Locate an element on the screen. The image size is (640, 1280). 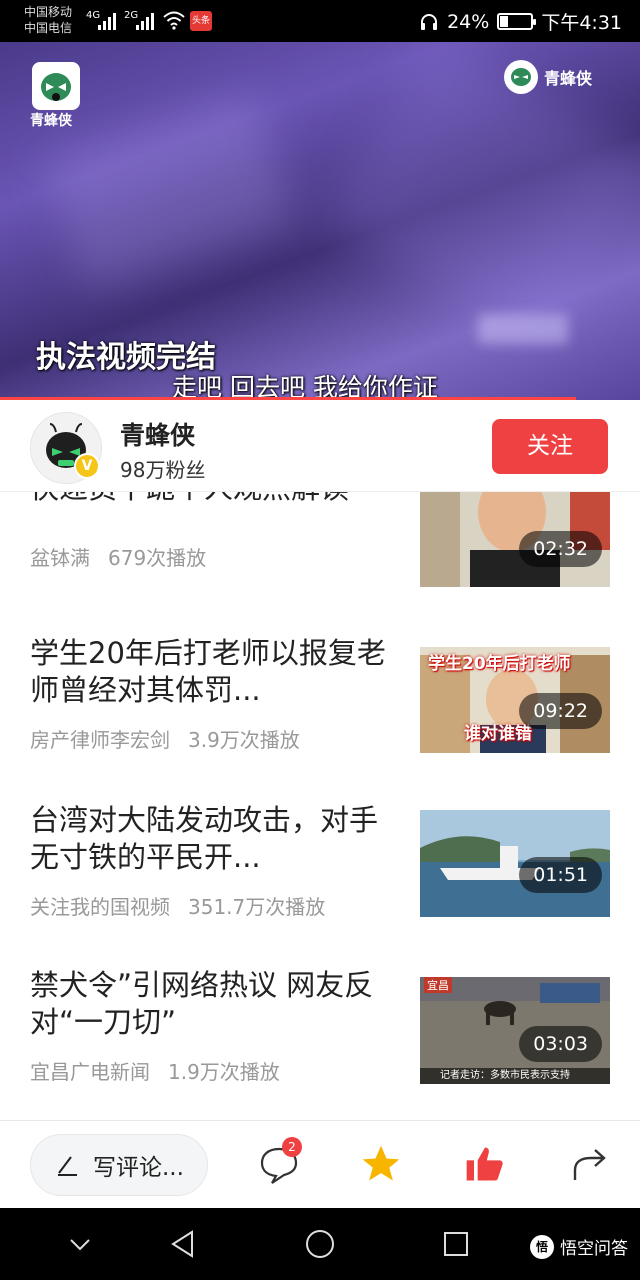
signal-bars-2-icon is located at coordinates (145, 21).